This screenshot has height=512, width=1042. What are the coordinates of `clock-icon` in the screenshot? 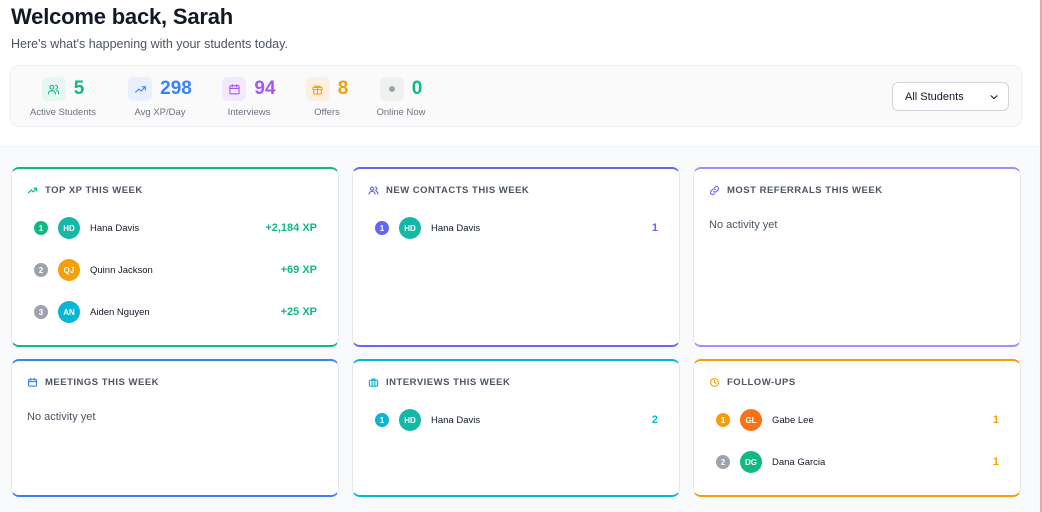 It's located at (714, 382).